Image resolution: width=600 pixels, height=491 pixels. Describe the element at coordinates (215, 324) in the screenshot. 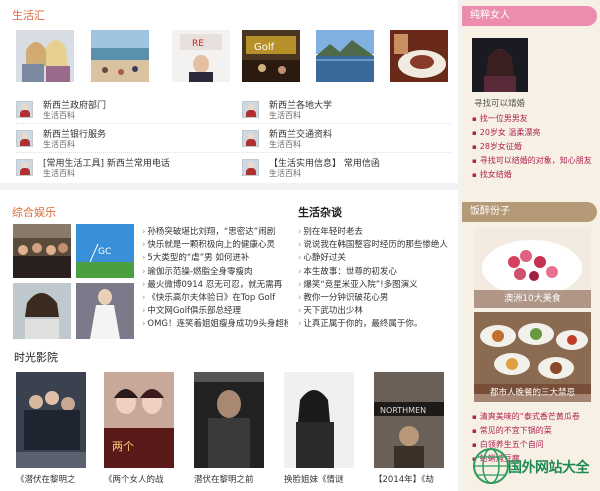

I see `list-item: OMG！连笑着姐姐瘦身成功9头身超模` at that location.